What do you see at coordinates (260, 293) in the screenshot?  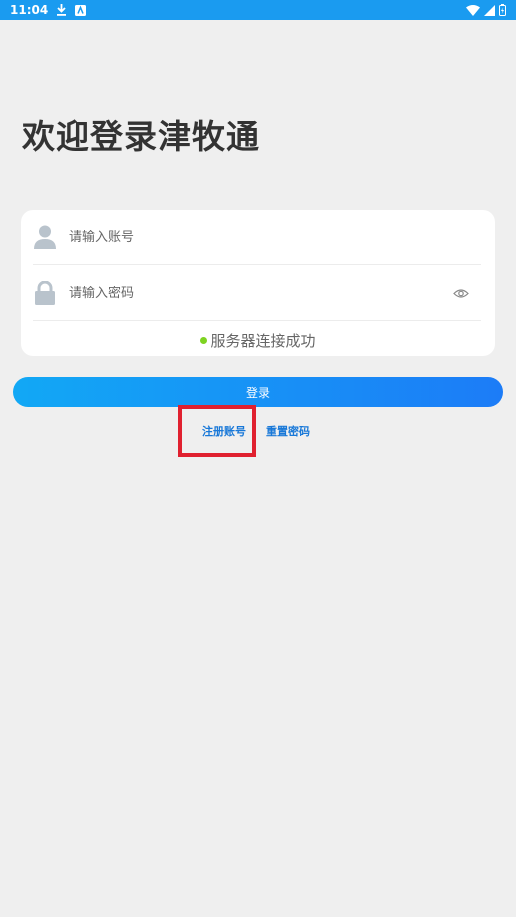 I see `password-input` at bounding box center [260, 293].